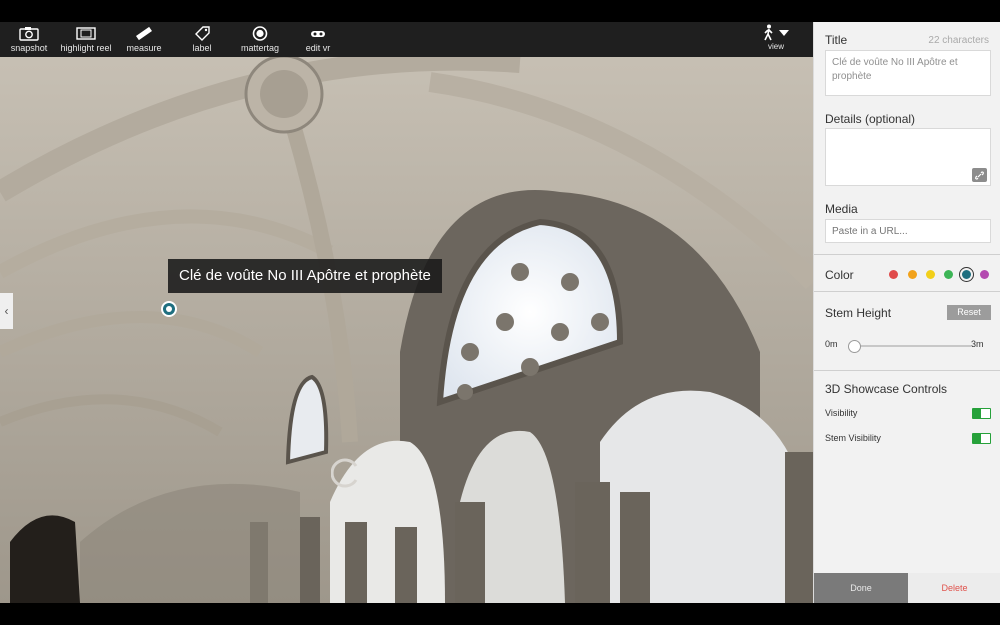 Image resolution: width=1000 pixels, height=625 pixels. What do you see at coordinates (969, 312) in the screenshot?
I see `reset-button: Reset` at bounding box center [969, 312].